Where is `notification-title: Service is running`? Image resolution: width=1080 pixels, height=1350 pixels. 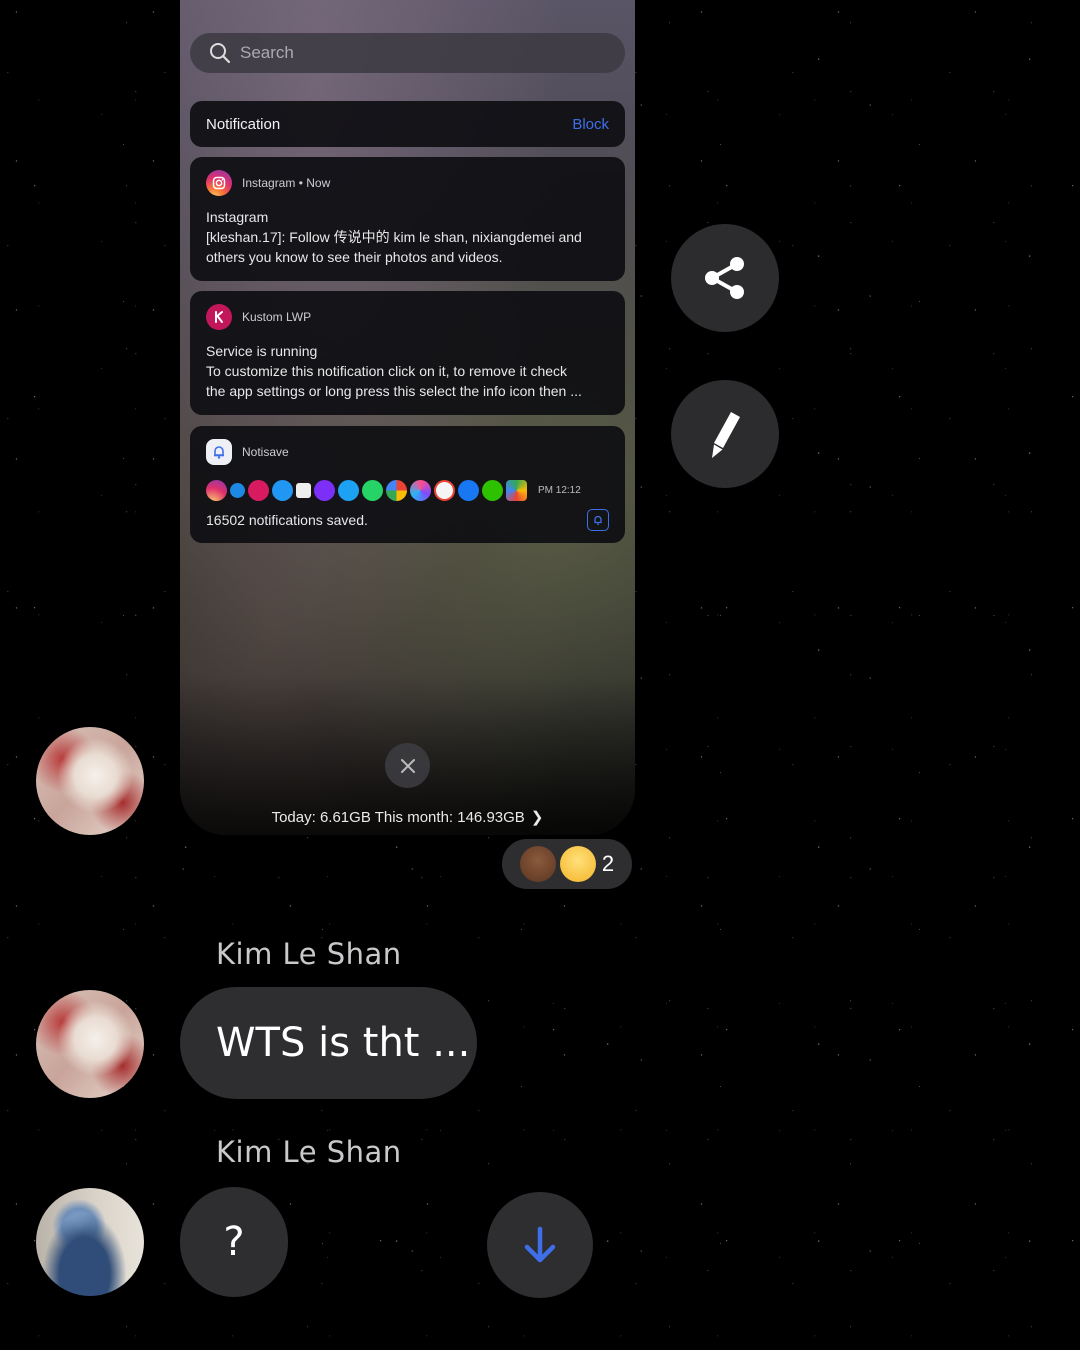
notification-title: Service is running is located at coordinates (262, 351).